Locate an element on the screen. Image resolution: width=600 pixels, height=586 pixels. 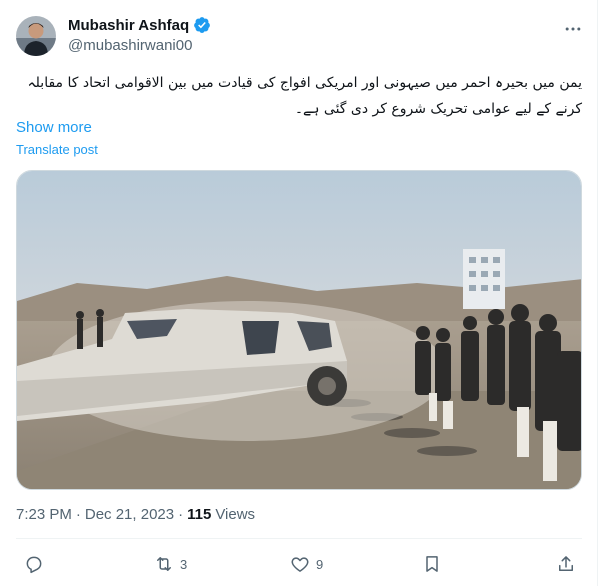
more-icon is located at coordinates (573, 29).